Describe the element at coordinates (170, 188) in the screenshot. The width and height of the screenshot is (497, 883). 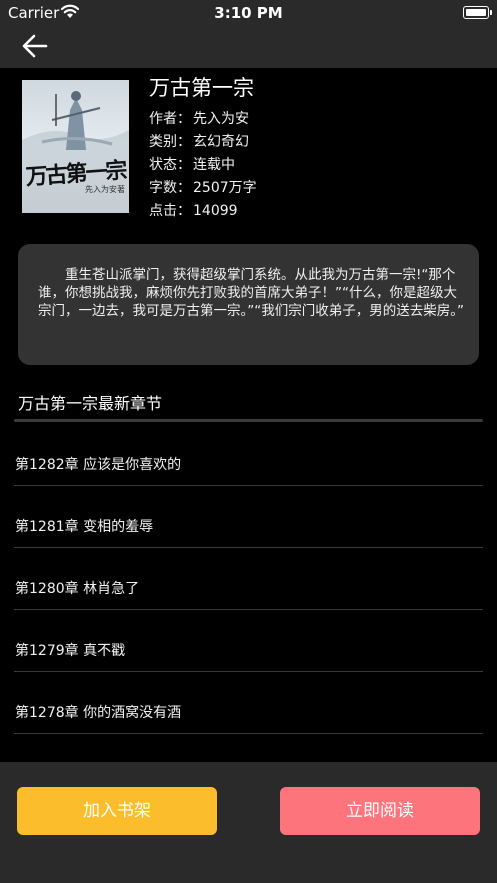
I see `info-label: 字数：` at that location.